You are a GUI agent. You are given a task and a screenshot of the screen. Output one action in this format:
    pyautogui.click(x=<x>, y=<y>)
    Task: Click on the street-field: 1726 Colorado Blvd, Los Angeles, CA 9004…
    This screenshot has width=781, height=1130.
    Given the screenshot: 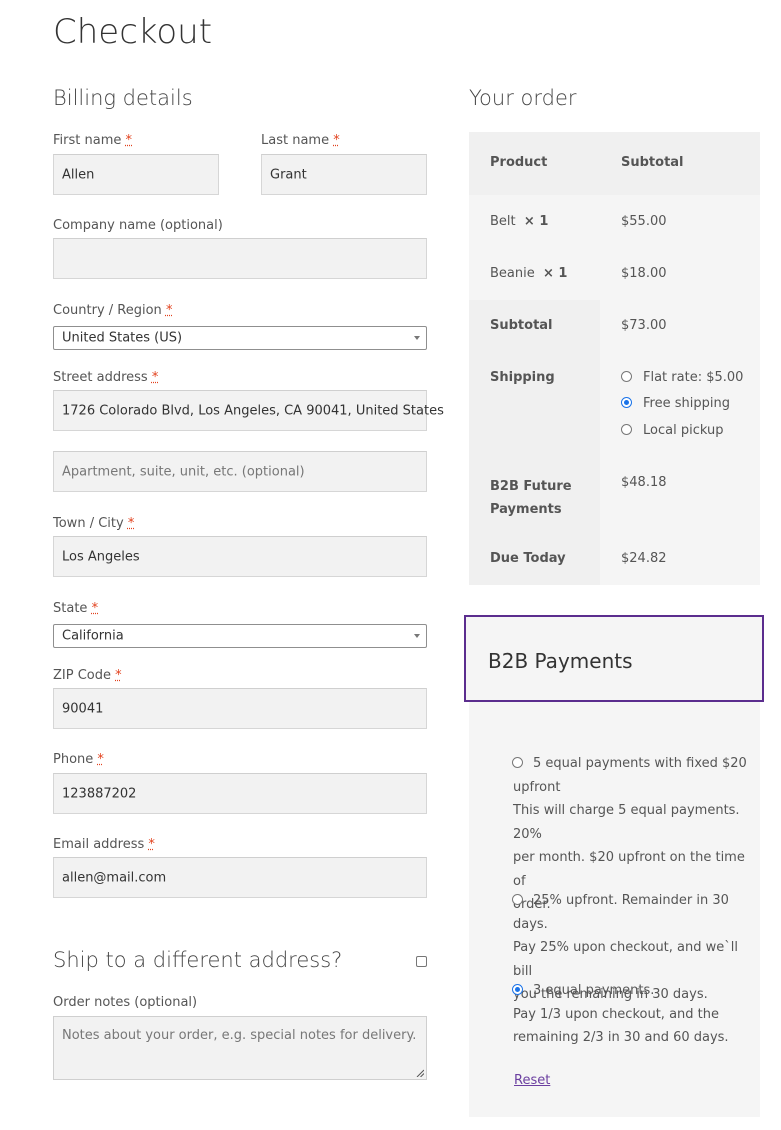 What is the action you would take?
    pyautogui.click(x=248, y=410)
    